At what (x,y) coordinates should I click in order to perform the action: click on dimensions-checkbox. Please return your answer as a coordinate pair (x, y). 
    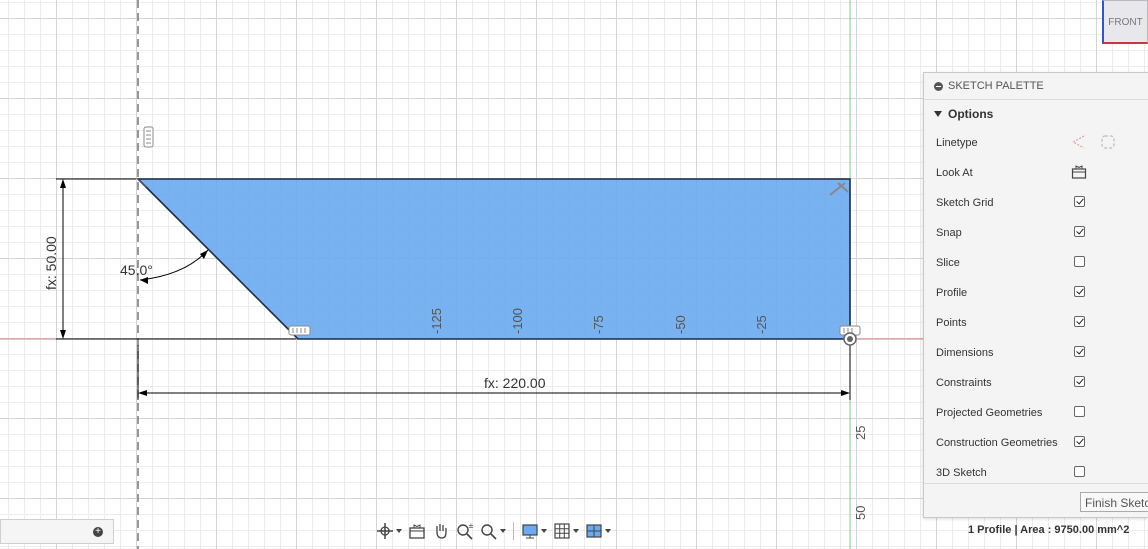
    Looking at the image, I should click on (1079, 351).